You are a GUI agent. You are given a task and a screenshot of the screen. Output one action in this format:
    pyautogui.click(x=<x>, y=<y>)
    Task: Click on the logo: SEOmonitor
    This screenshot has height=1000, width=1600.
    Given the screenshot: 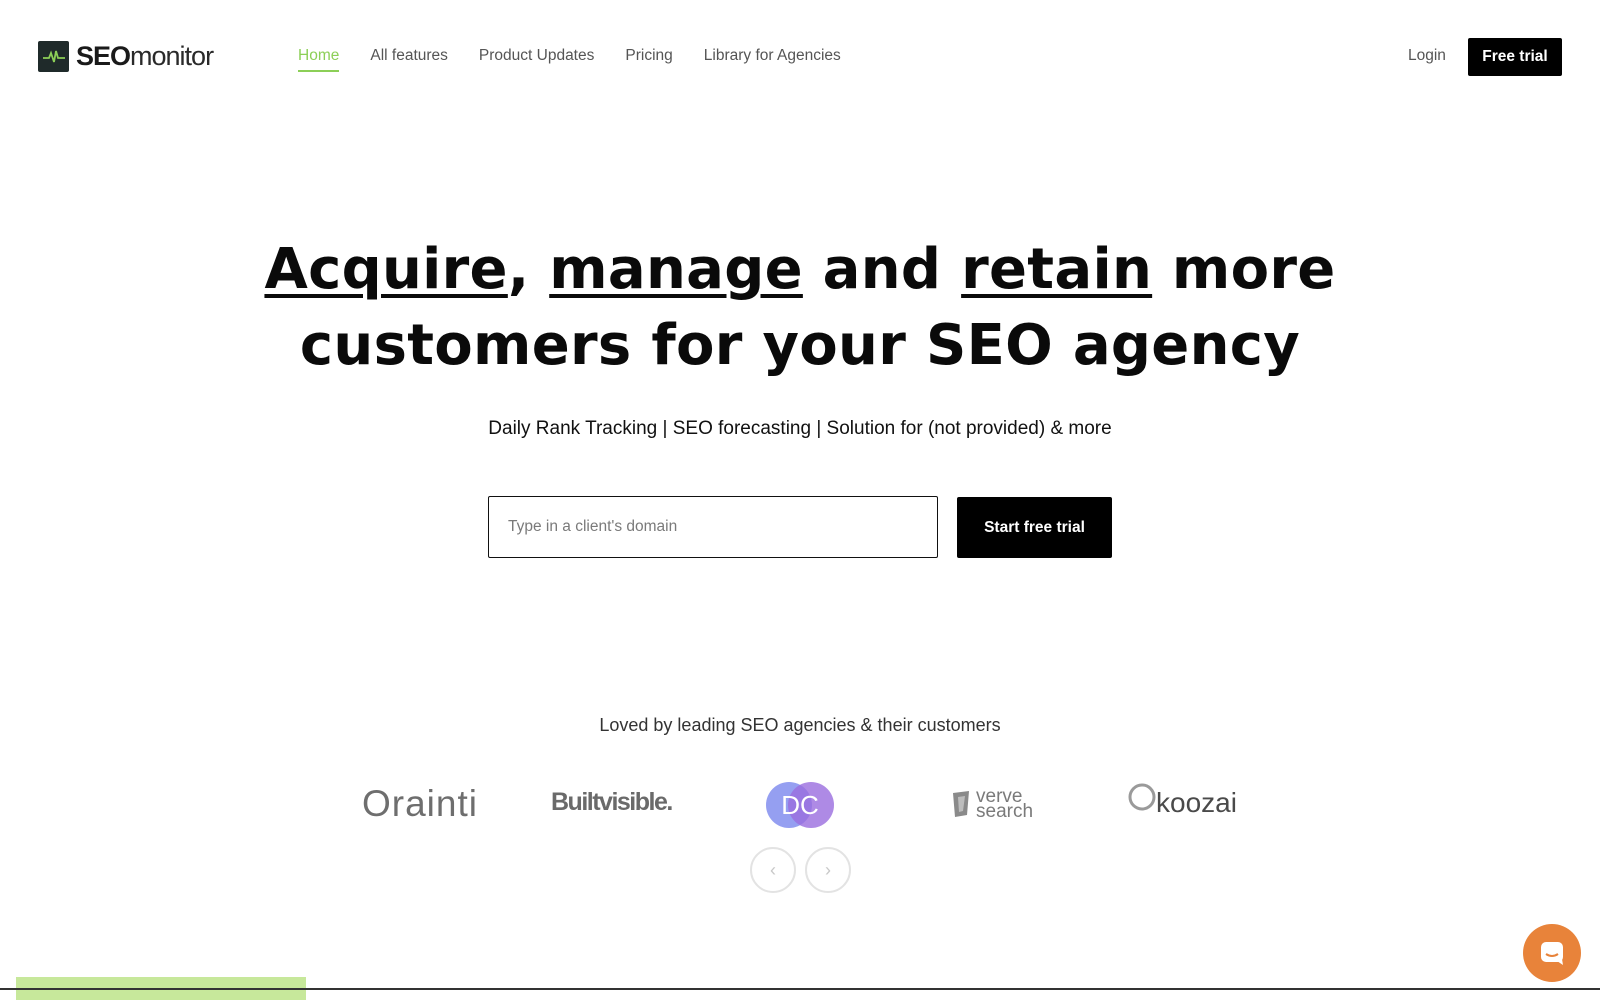 What is the action you would take?
    pyautogui.click(x=126, y=56)
    